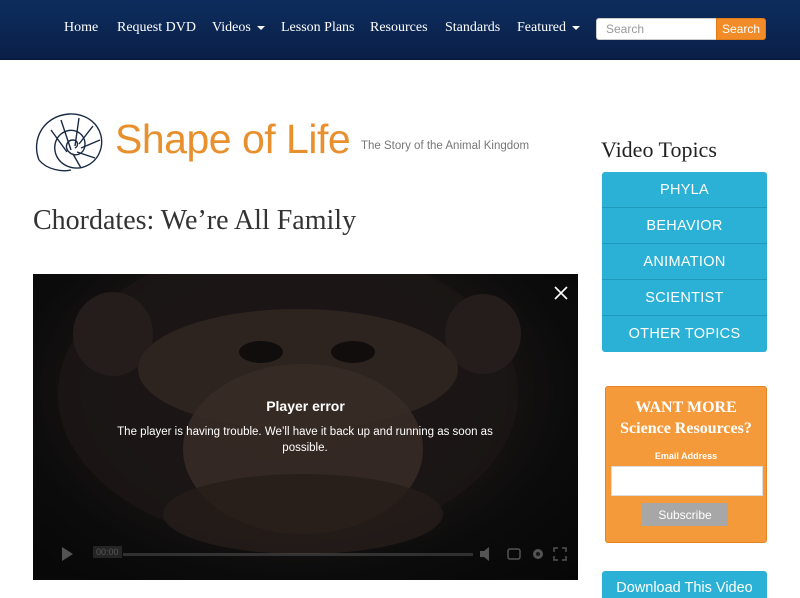 The width and height of the screenshot is (800, 598). What do you see at coordinates (231, 27) in the screenshot?
I see `nav-videos-label: Videos` at bounding box center [231, 27].